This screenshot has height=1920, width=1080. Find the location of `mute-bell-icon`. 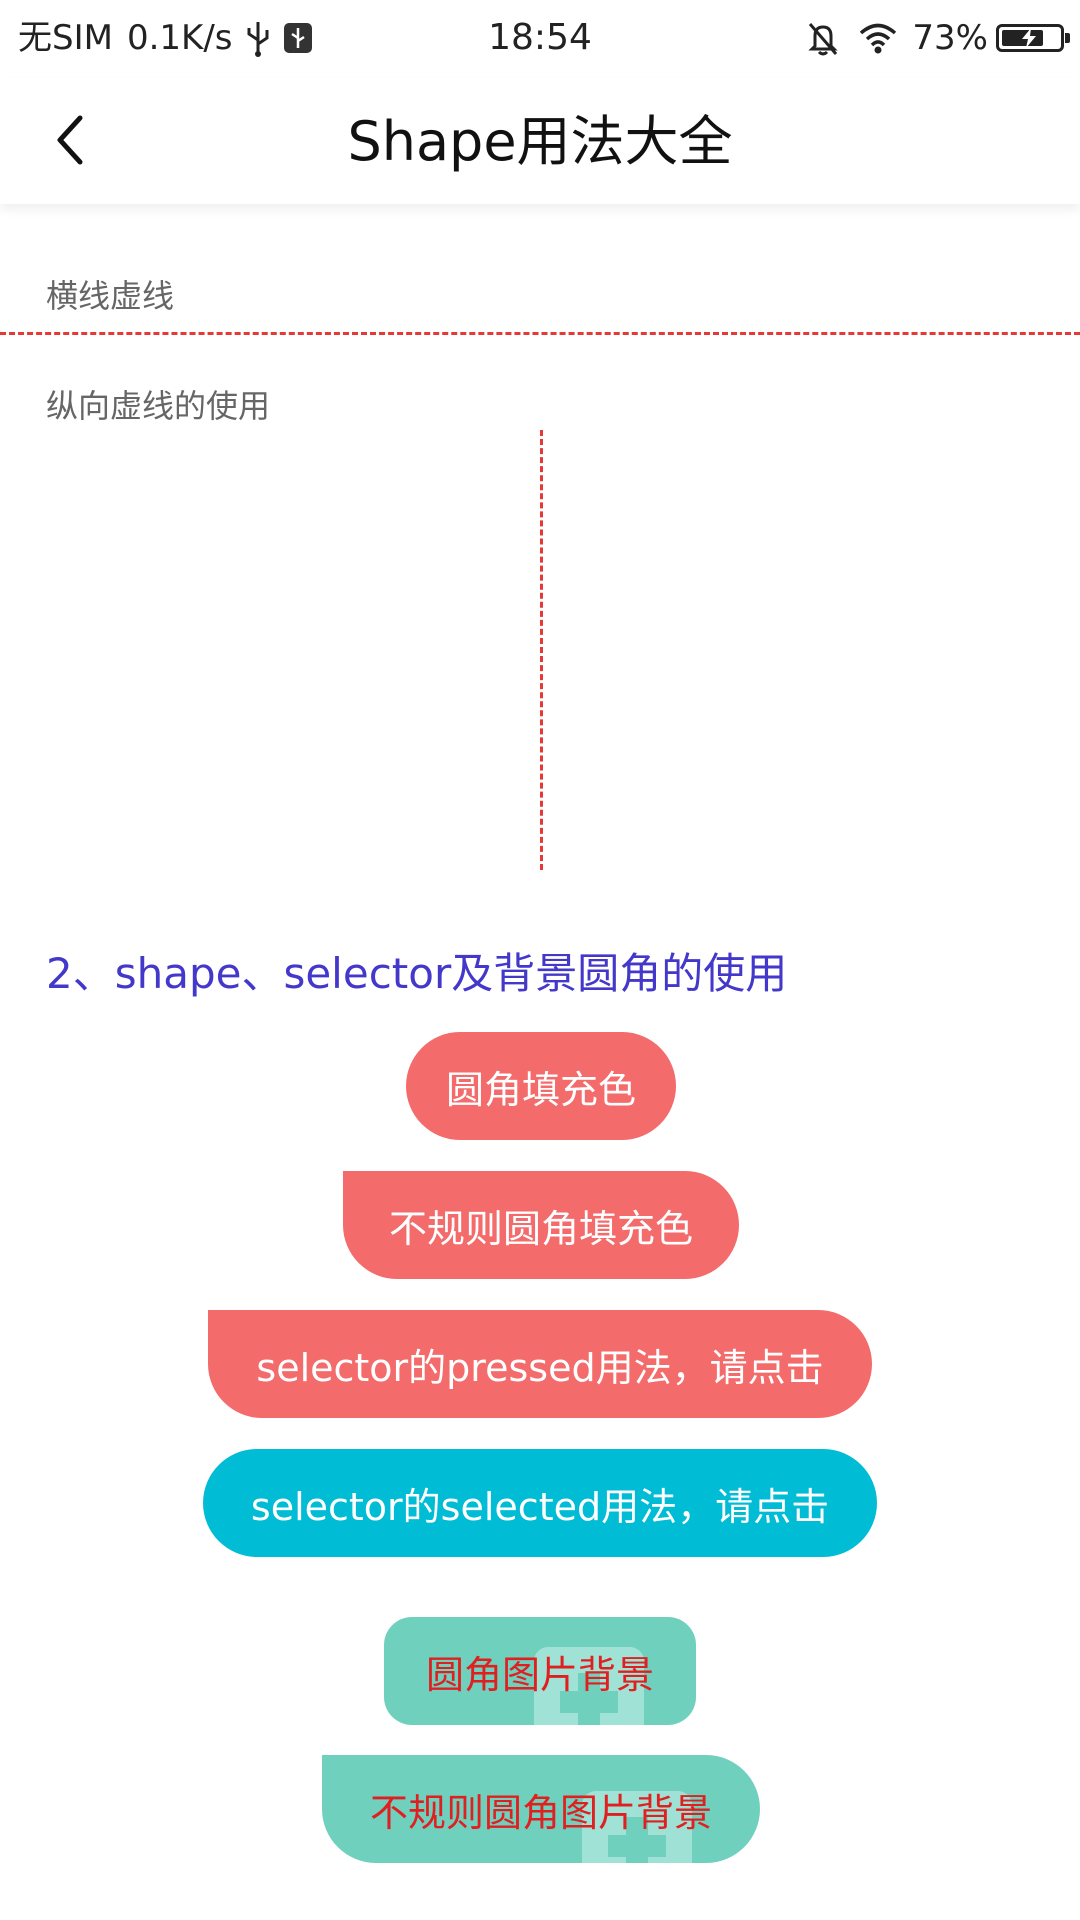

mute-bell-icon is located at coordinates (823, 38).